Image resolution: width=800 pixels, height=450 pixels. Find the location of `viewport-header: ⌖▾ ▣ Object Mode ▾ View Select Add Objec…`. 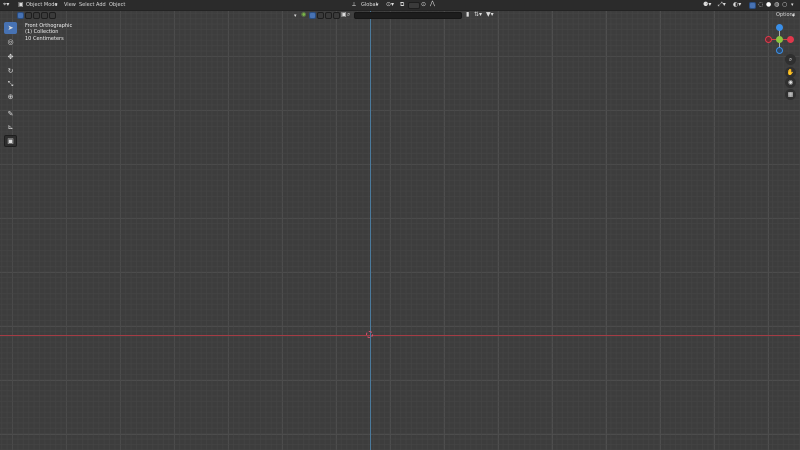

viewport-header: ⌖▾ ▣ Object Mode ▾ View Select Add Objec… is located at coordinates (400, 5).